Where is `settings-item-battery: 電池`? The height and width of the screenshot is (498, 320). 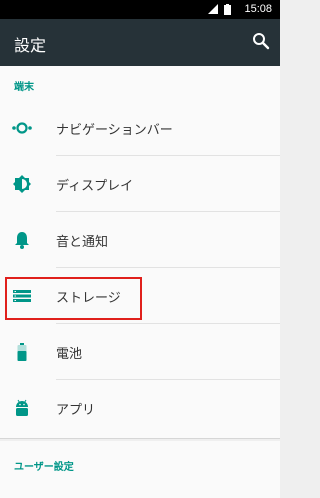
settings-item-battery: 電池 is located at coordinates (140, 352).